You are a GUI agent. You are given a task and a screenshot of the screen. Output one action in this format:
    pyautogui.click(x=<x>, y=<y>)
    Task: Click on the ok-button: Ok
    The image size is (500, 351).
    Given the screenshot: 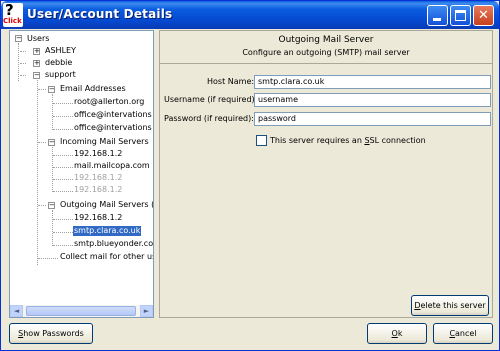 What is the action you would take?
    pyautogui.click(x=397, y=333)
    